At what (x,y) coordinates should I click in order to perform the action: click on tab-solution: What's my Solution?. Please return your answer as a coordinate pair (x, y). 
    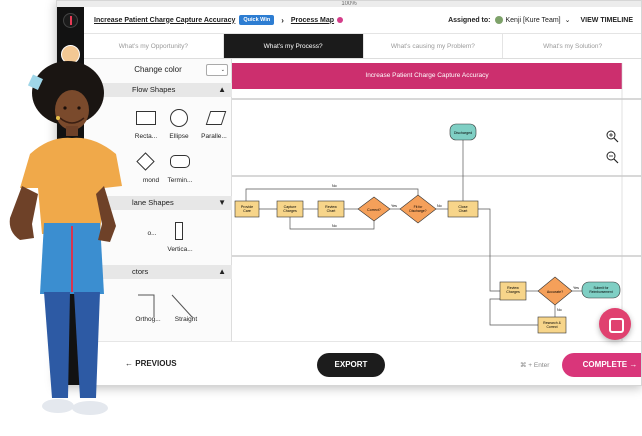
    Looking at the image, I should click on (572, 46).